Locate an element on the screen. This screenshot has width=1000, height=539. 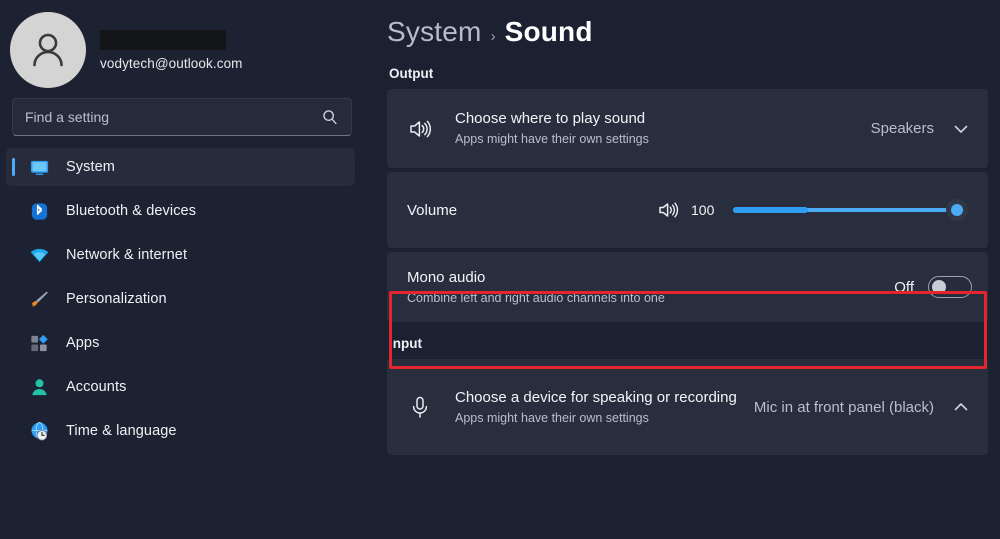
breadcrumb-parent: System is located at coordinates (434, 32).